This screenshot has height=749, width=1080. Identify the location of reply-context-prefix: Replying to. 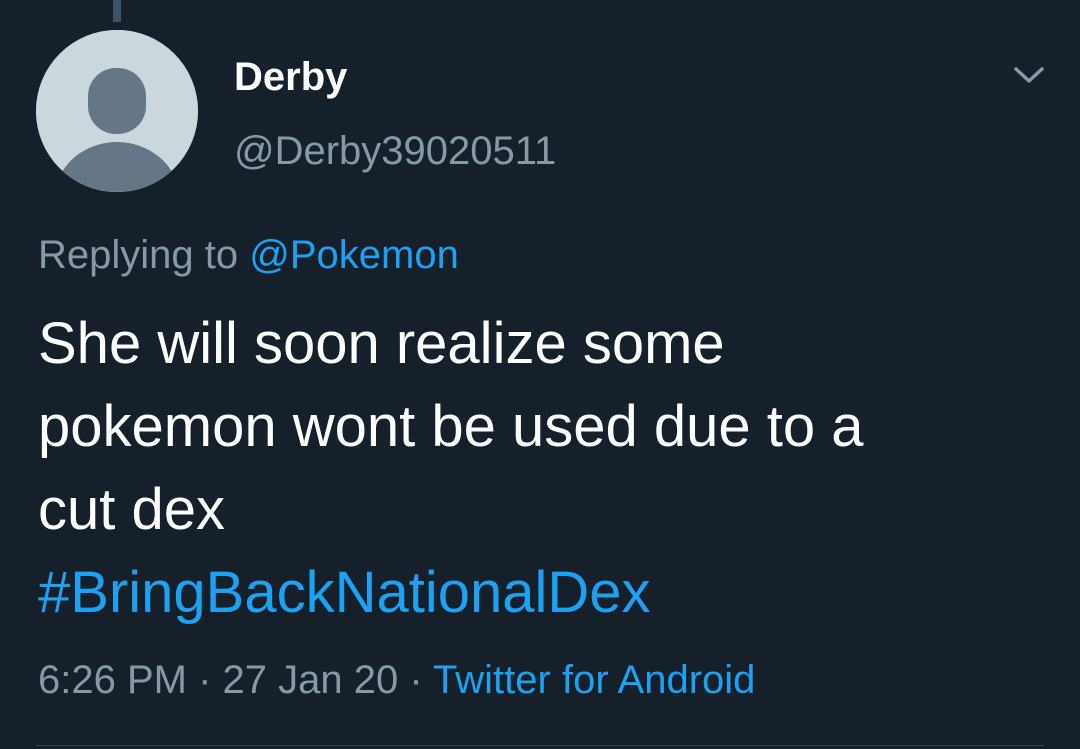
(144, 255).